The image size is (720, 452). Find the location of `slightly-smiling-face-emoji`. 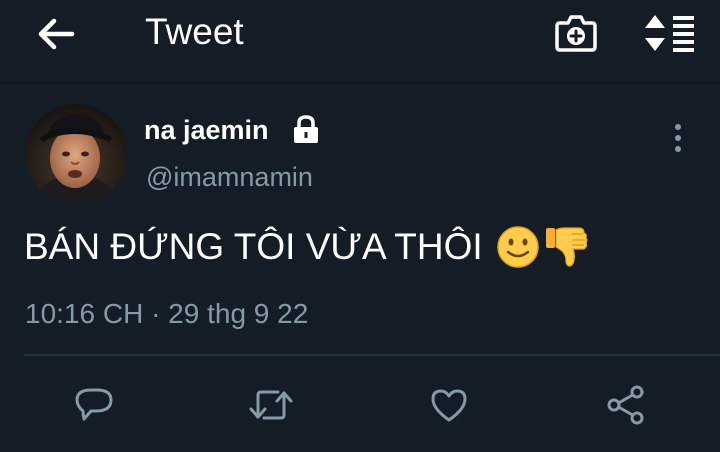

slightly-smiling-face-emoji is located at coordinates (517, 247).